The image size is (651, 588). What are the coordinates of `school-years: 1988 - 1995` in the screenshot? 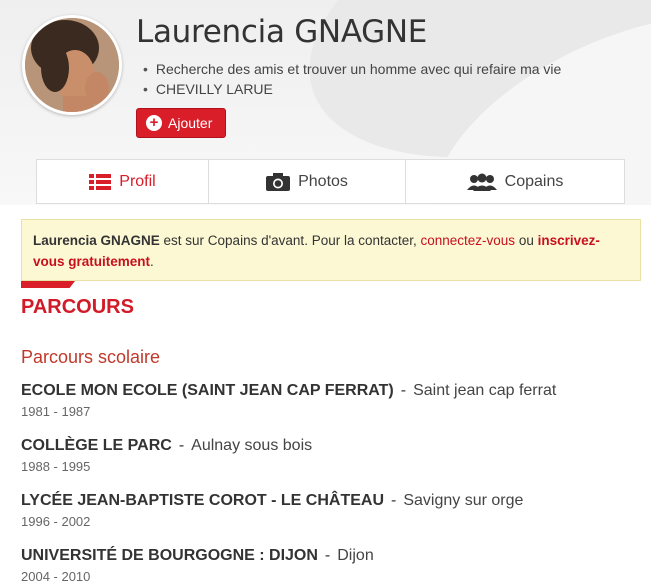 It's located at (56, 466).